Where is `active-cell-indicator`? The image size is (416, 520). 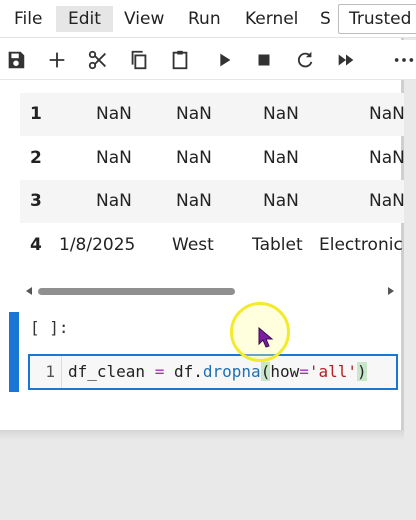 active-cell-indicator is located at coordinates (14, 352).